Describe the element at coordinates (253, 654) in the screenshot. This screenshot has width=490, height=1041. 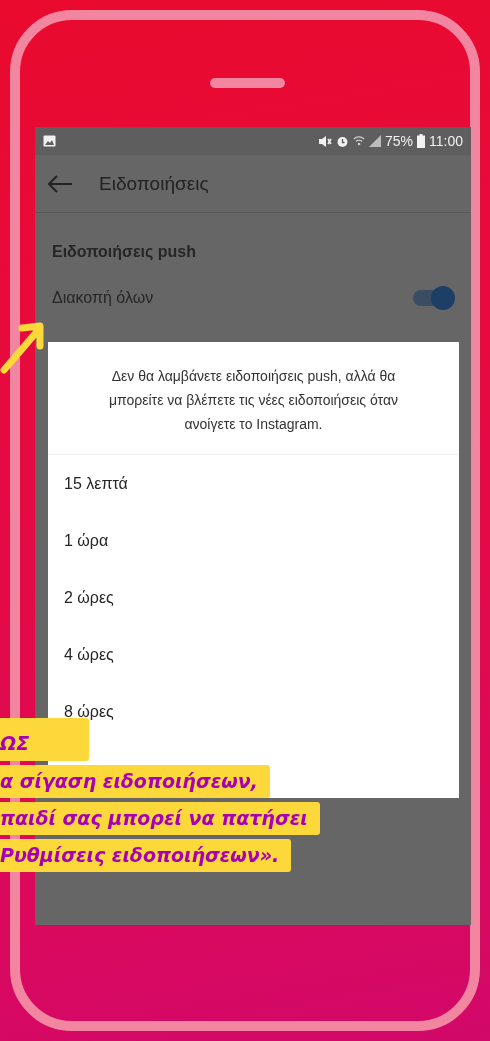
I see `duration-option: 4 ώρες` at that location.